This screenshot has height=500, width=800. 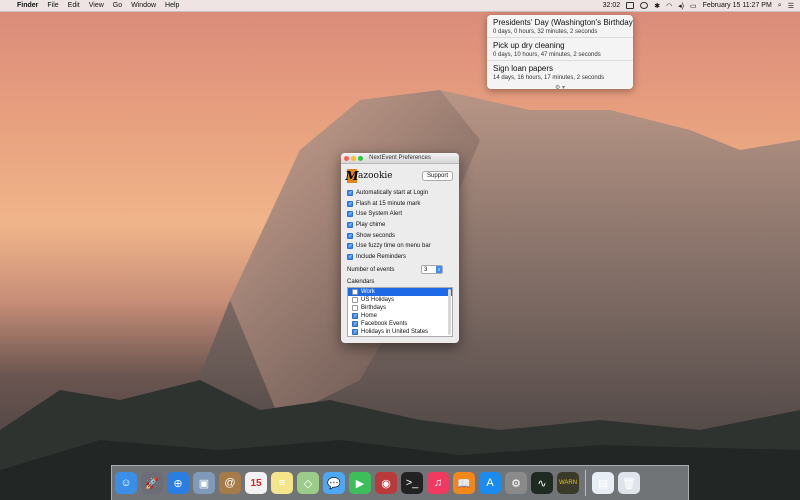 I want to click on calendar-item-birthdays: Birthdays, so click(x=400, y=308).